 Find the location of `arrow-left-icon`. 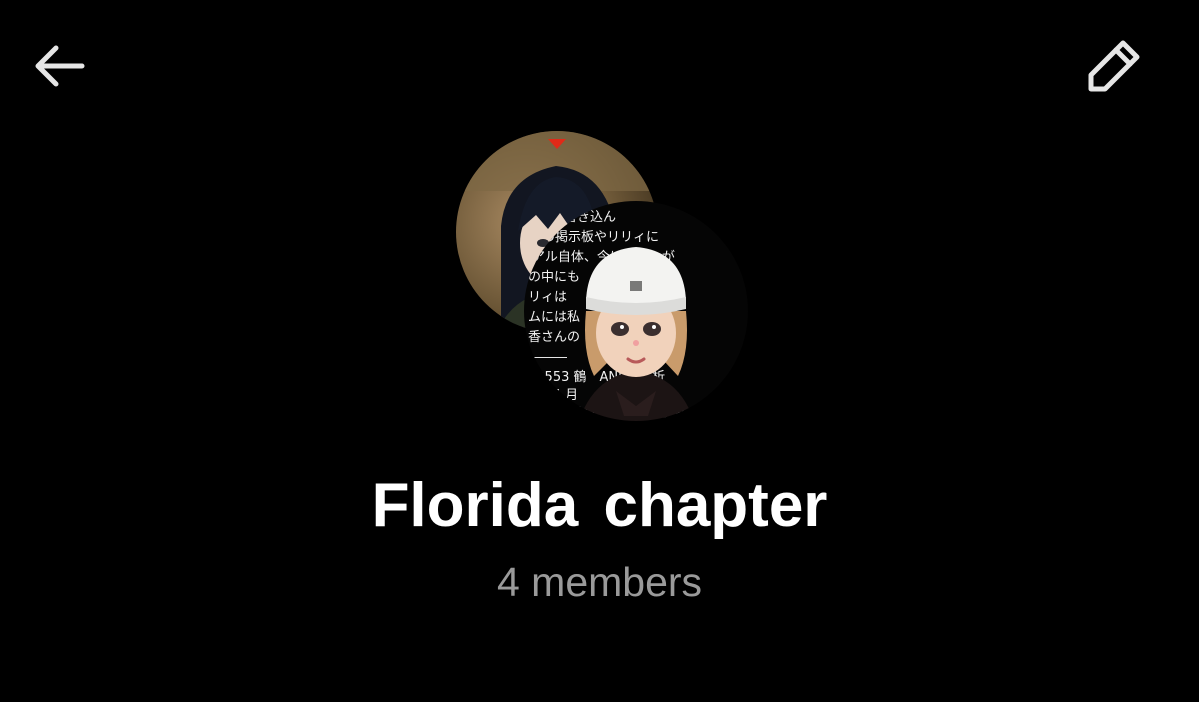

arrow-left-icon is located at coordinates (60, 66).